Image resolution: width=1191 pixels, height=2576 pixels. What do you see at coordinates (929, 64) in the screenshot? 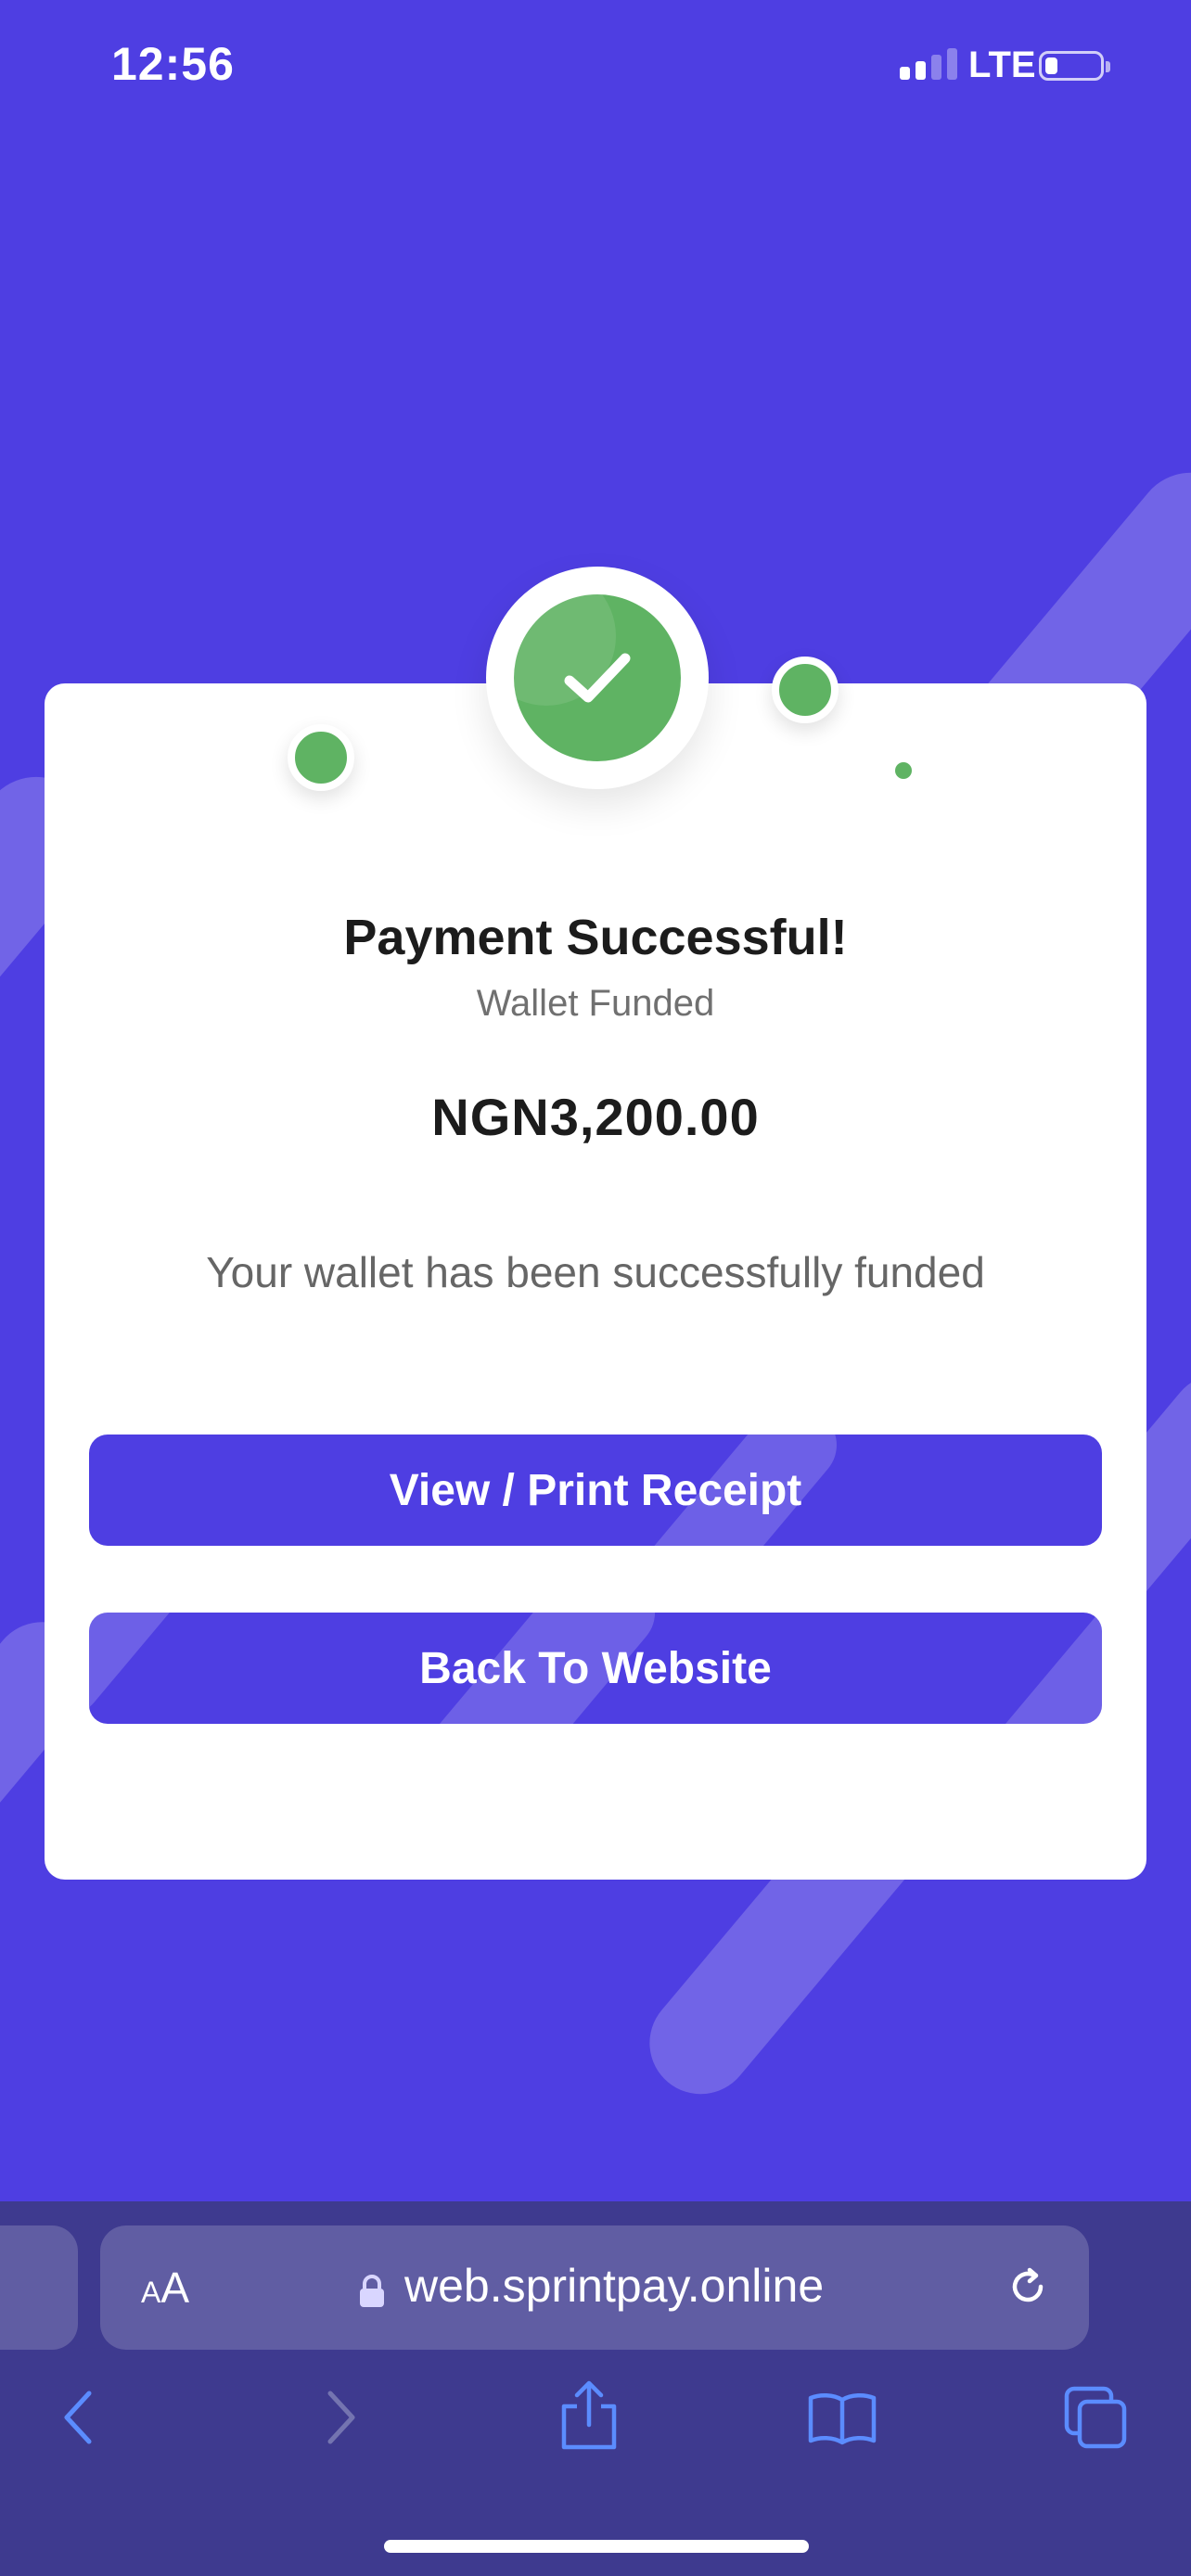
I see `signal-icon` at bounding box center [929, 64].